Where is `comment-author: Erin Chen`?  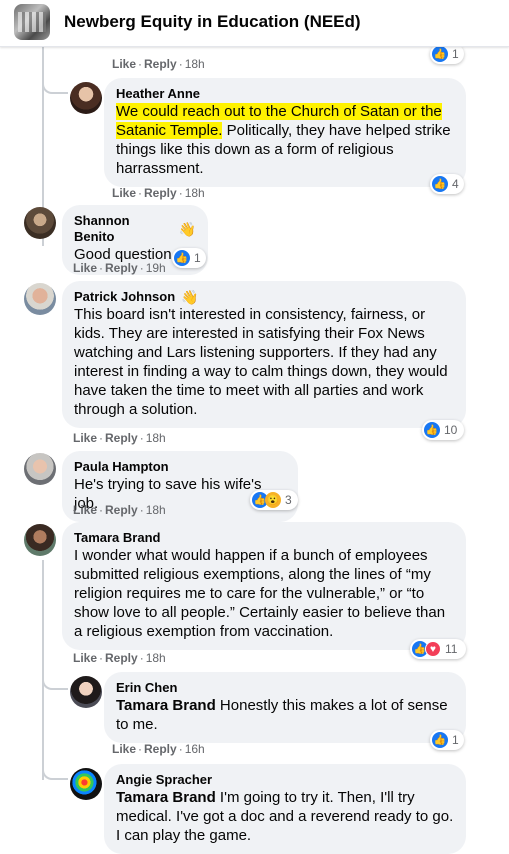
comment-author: Erin Chen is located at coordinates (285, 688).